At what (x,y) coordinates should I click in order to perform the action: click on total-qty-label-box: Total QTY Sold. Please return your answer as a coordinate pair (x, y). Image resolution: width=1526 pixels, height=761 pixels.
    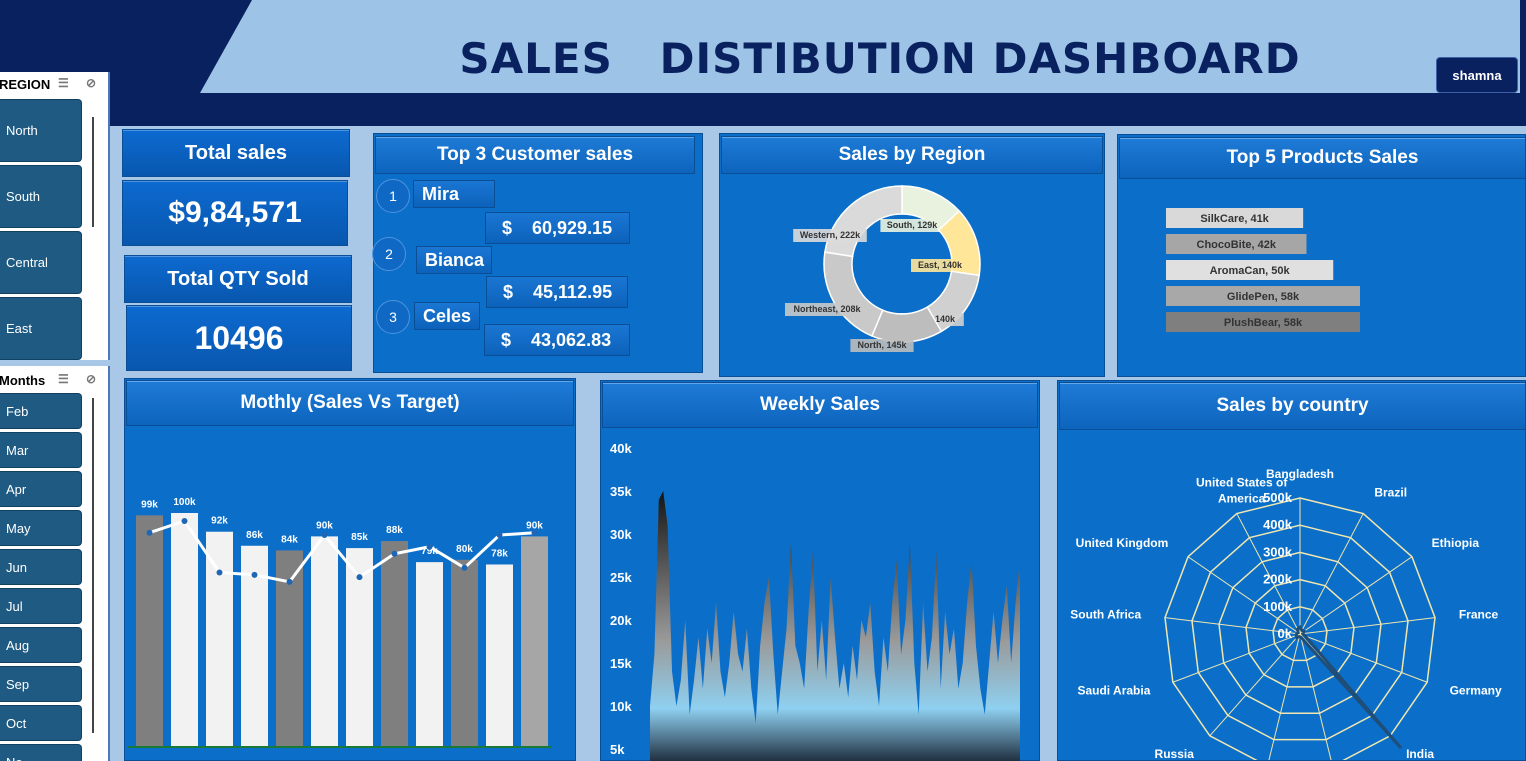
    Looking at the image, I should click on (238, 279).